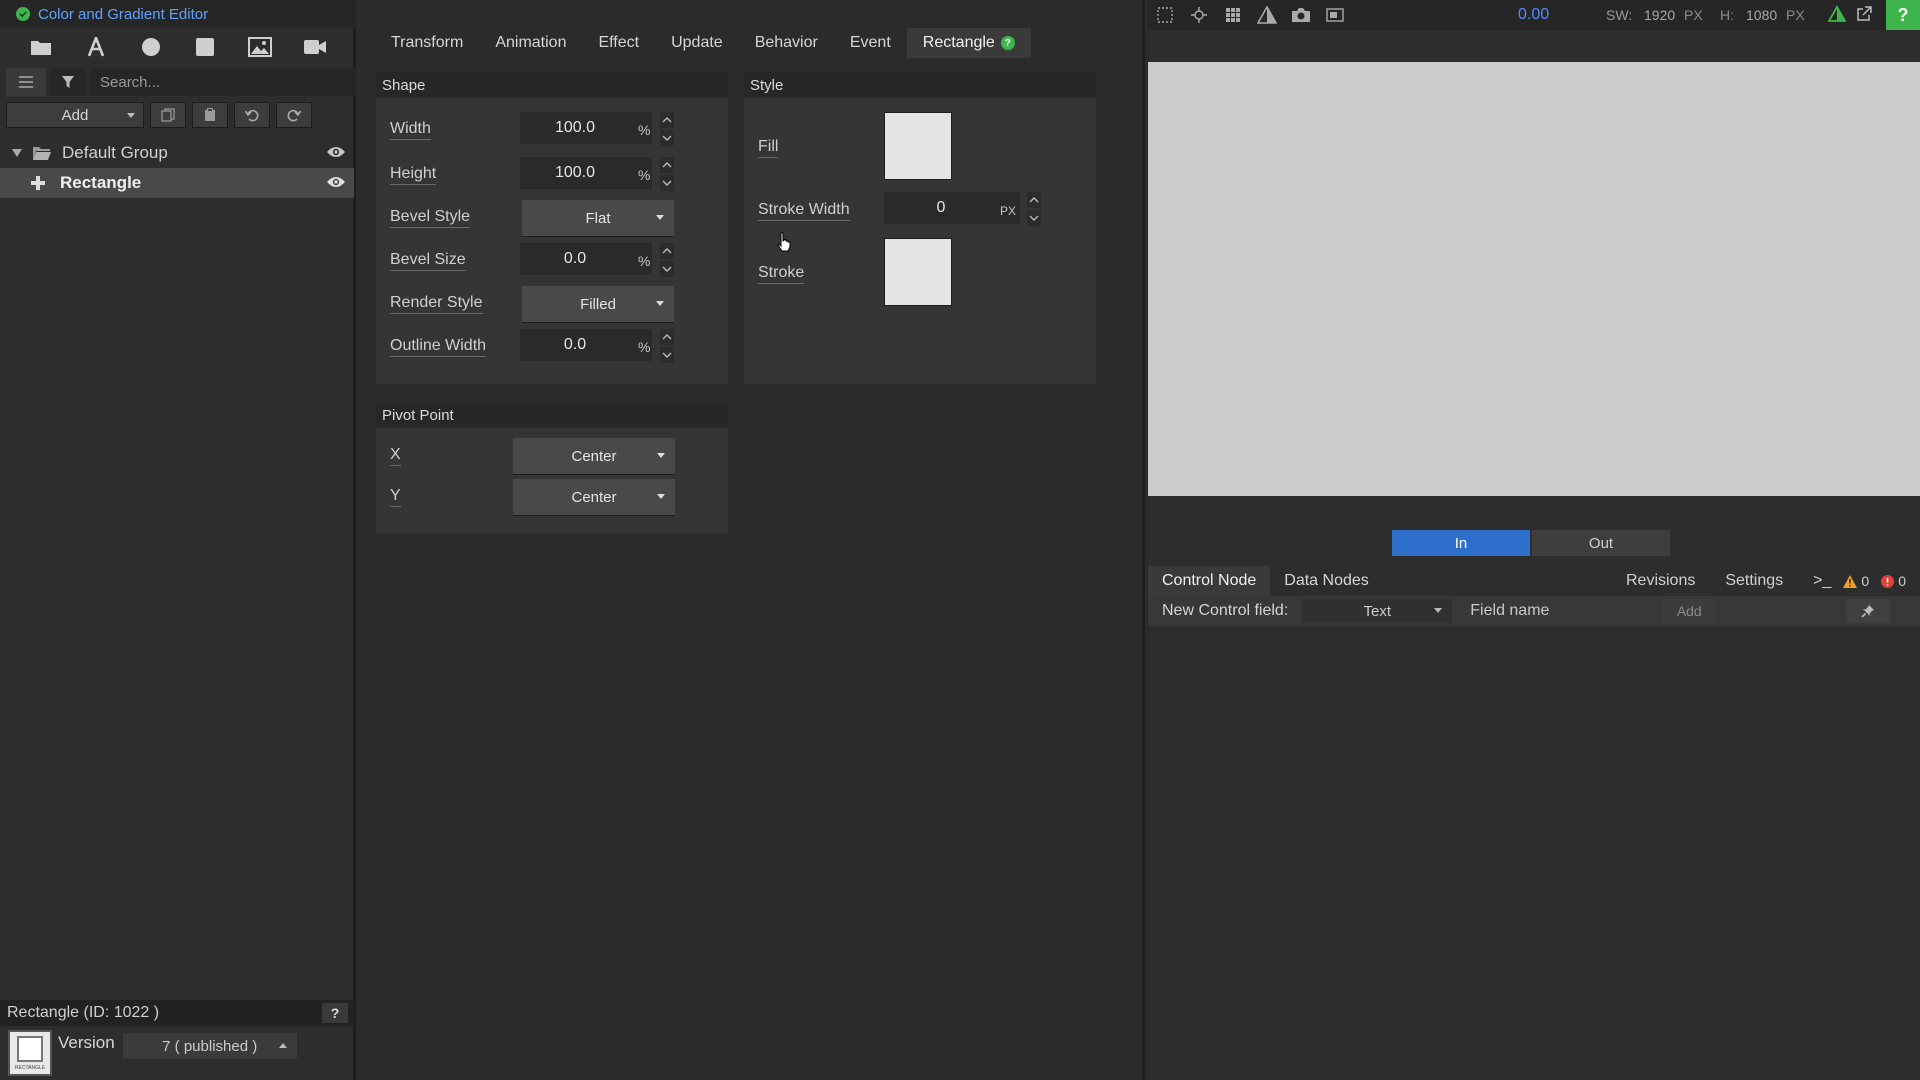 The image size is (1920, 1080). I want to click on tab-behavior: Behavior, so click(786, 43).